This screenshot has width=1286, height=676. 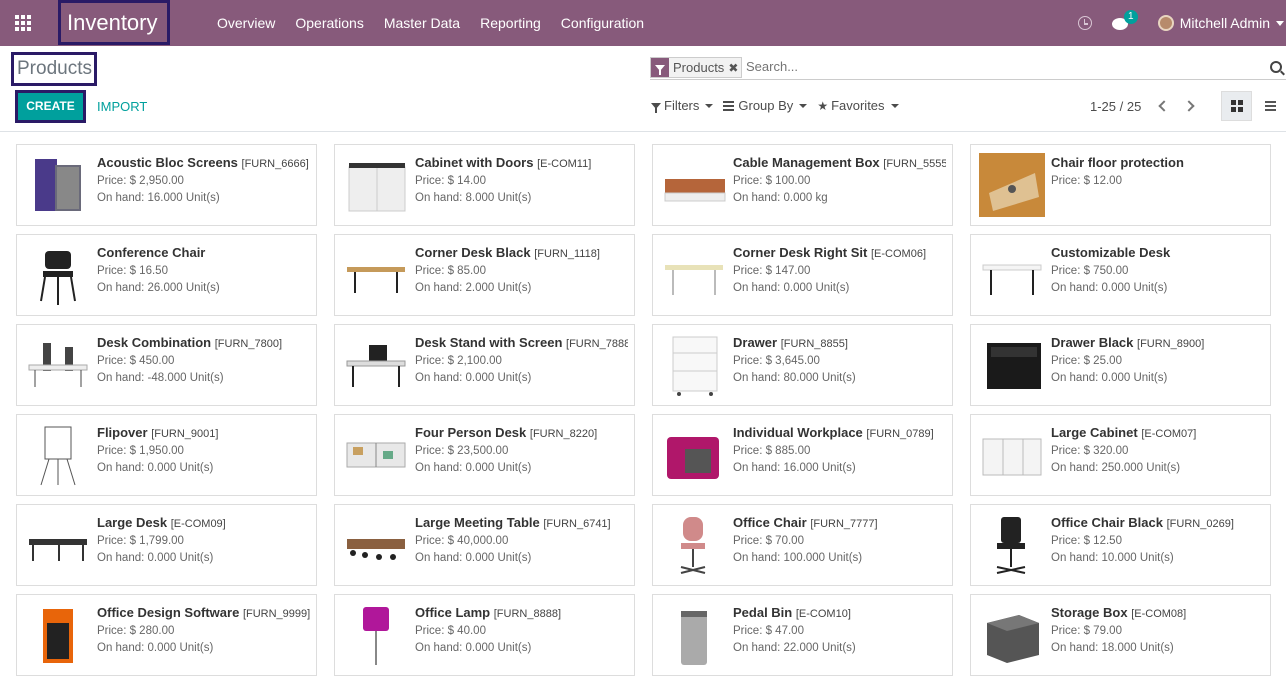 What do you see at coordinates (23, 23) in the screenshot?
I see `apps-menu-icon` at bounding box center [23, 23].